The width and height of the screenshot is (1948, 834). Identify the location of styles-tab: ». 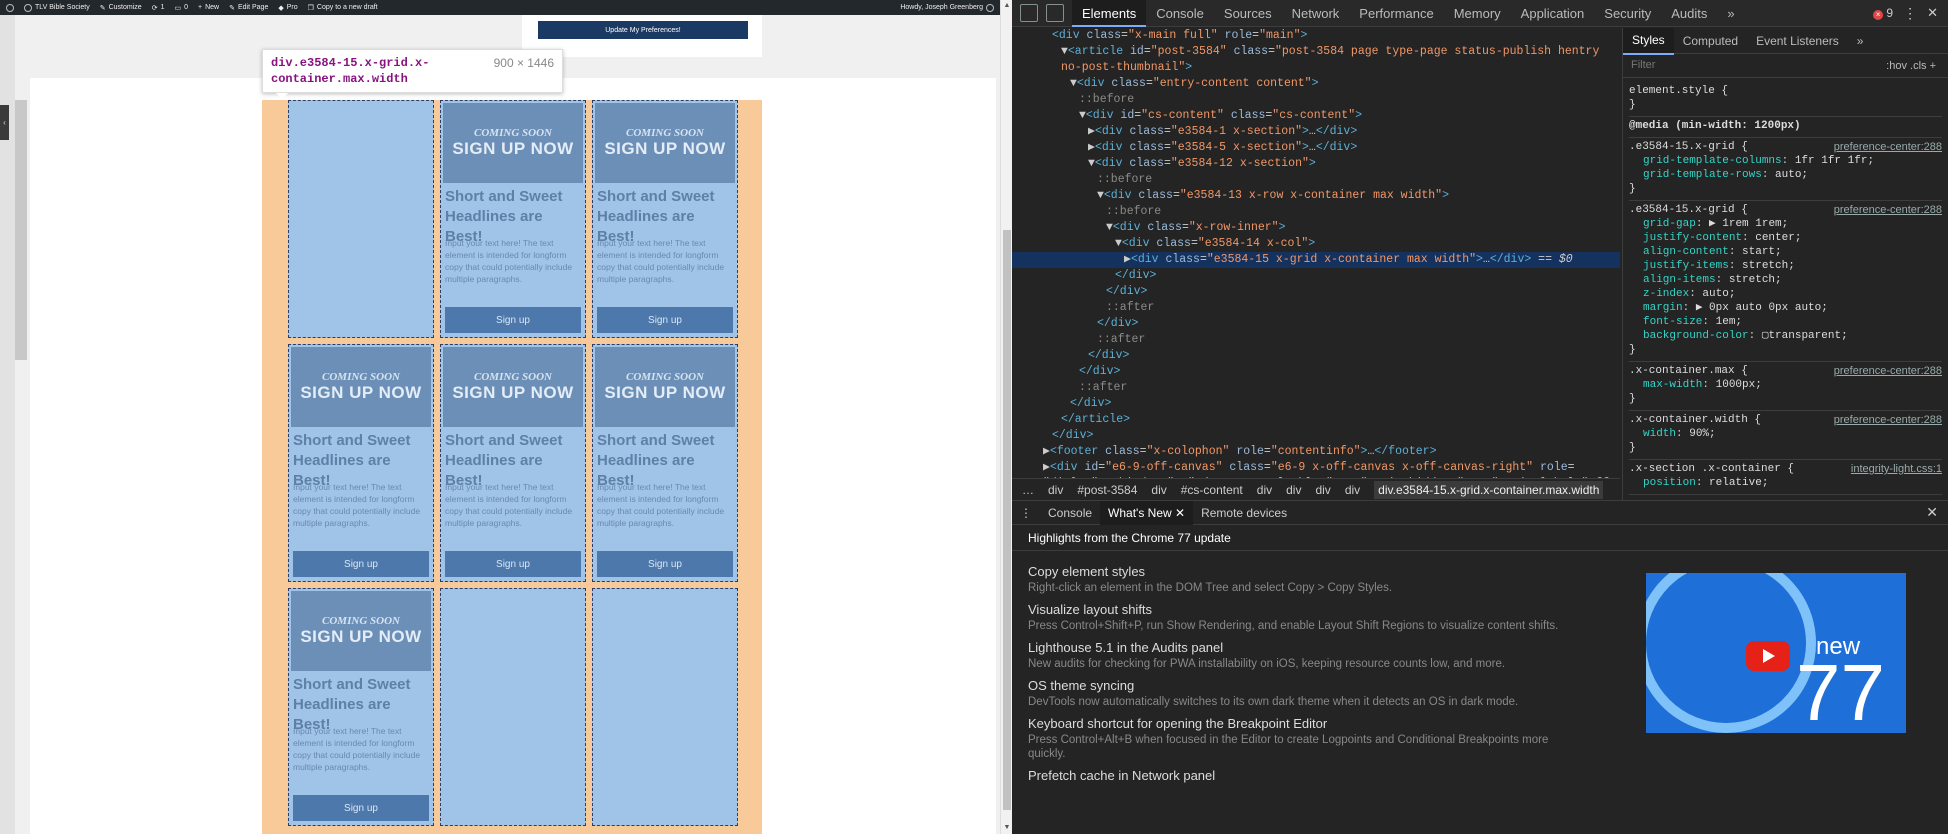
(1860, 41).